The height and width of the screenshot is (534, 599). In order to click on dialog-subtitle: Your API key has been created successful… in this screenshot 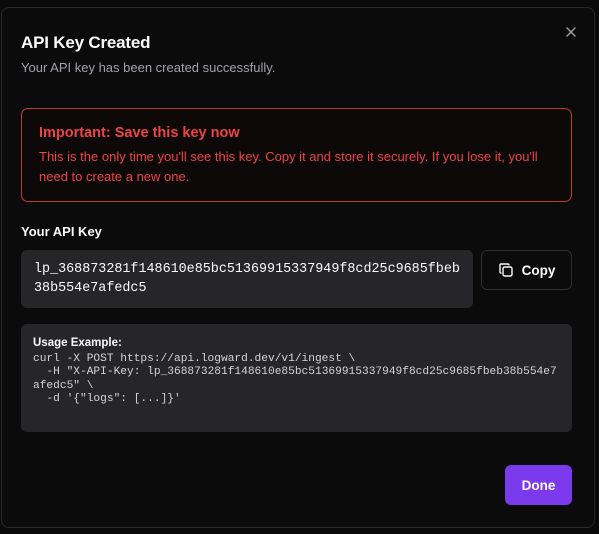, I will do `click(148, 67)`.